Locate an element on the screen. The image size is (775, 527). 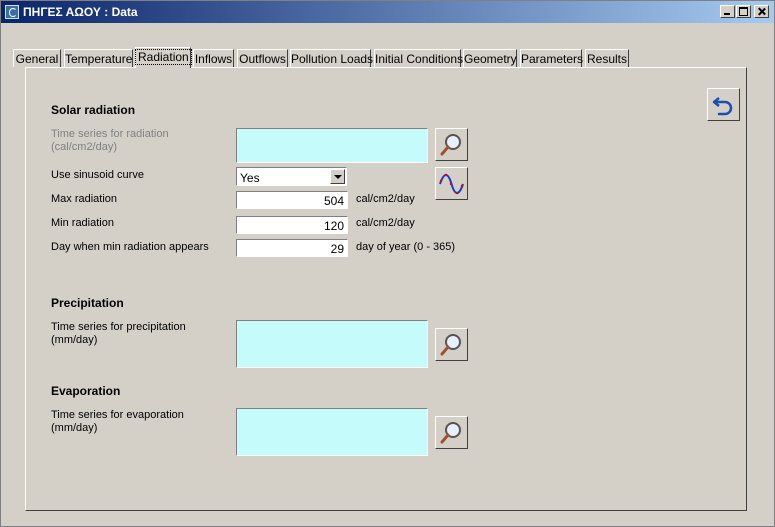
radiation-timeseries-field is located at coordinates (332, 145).